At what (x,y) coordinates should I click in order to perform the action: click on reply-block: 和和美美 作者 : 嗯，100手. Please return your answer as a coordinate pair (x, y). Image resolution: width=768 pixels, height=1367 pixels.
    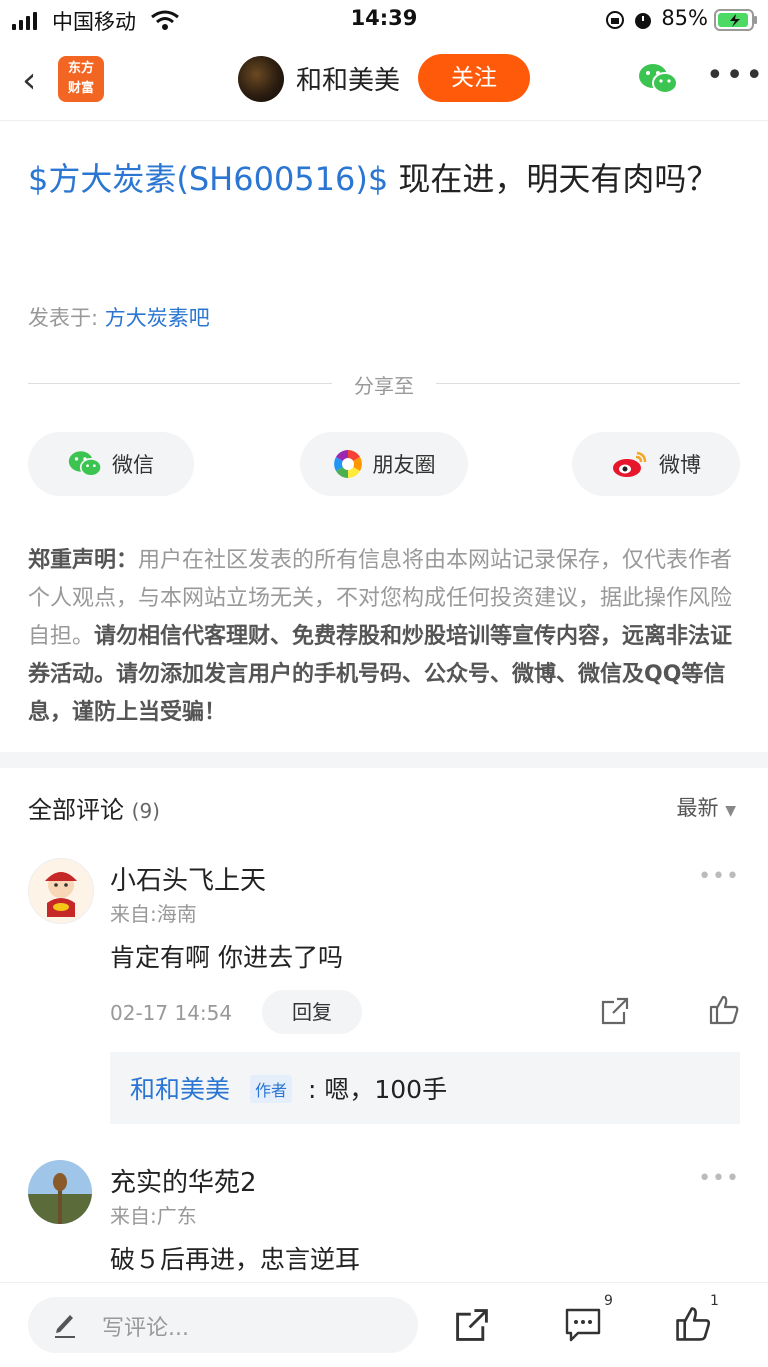
    Looking at the image, I should click on (425, 1088).